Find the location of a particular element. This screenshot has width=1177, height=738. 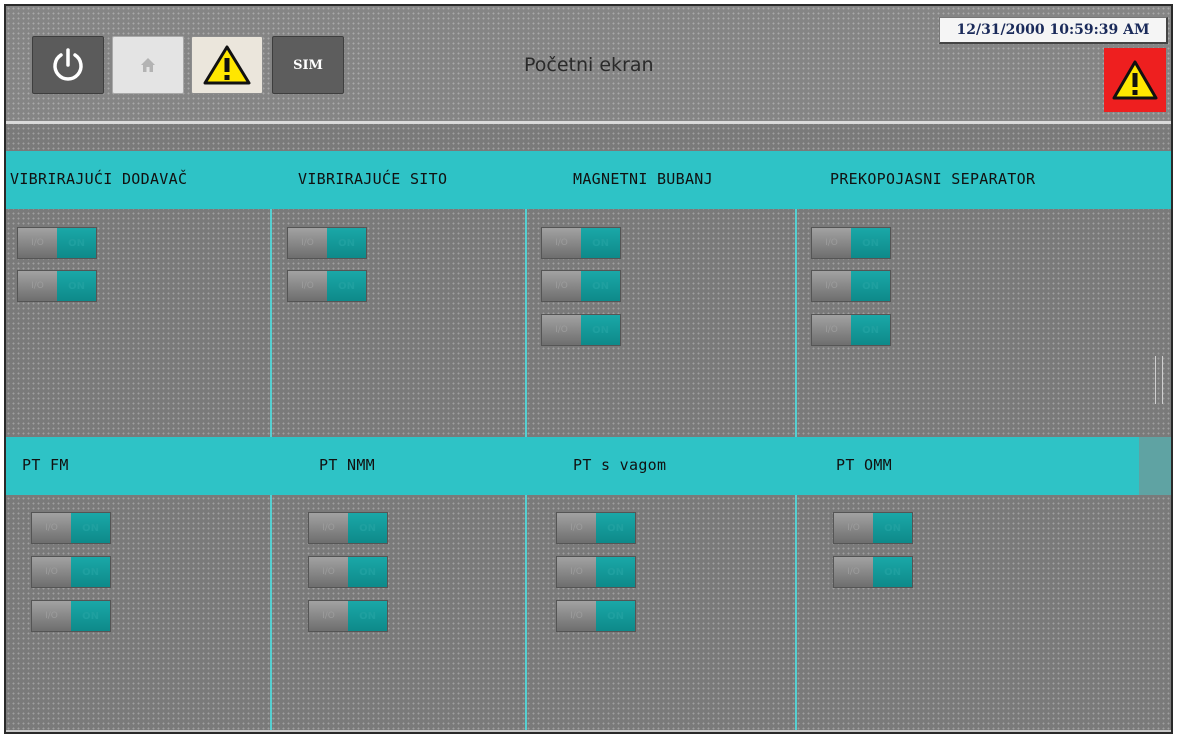

section-title-pt-omm: PT OMM is located at coordinates (864, 465).